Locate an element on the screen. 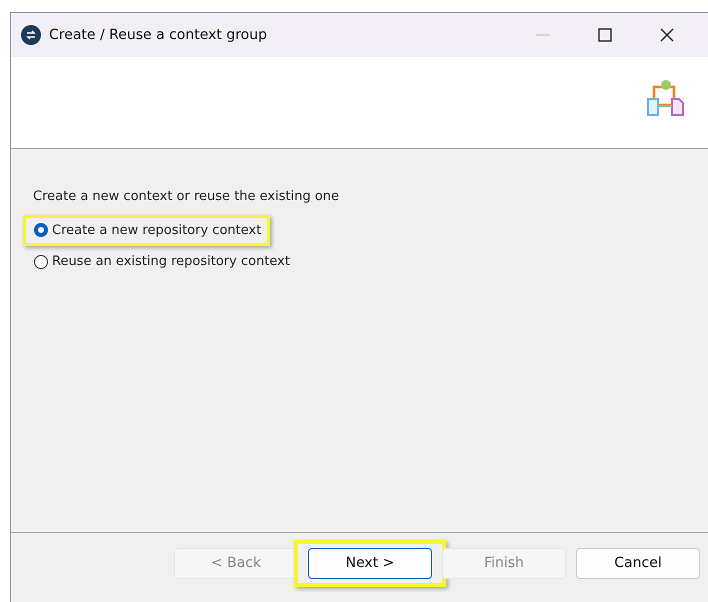 The height and width of the screenshot is (602, 708). close-icon is located at coordinates (667, 35).